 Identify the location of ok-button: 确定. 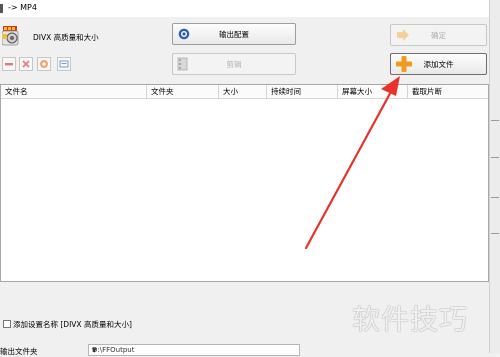
(438, 35).